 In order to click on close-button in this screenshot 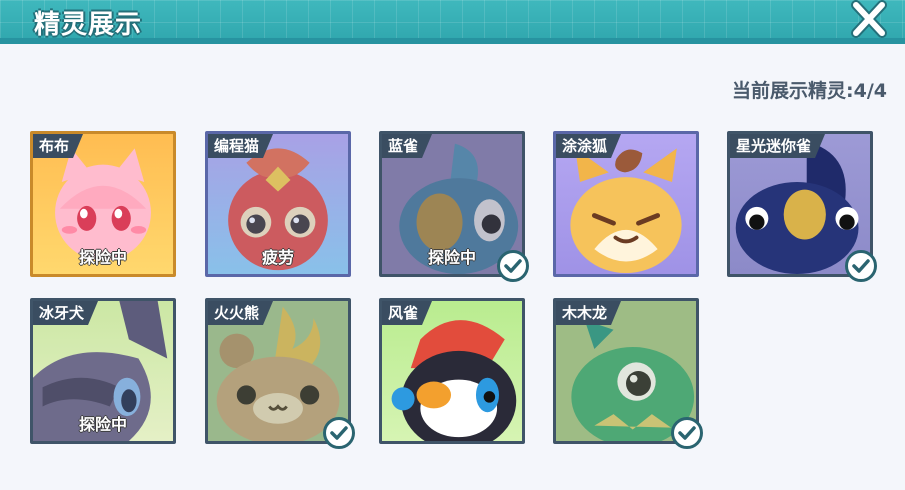, I will do `click(869, 19)`.